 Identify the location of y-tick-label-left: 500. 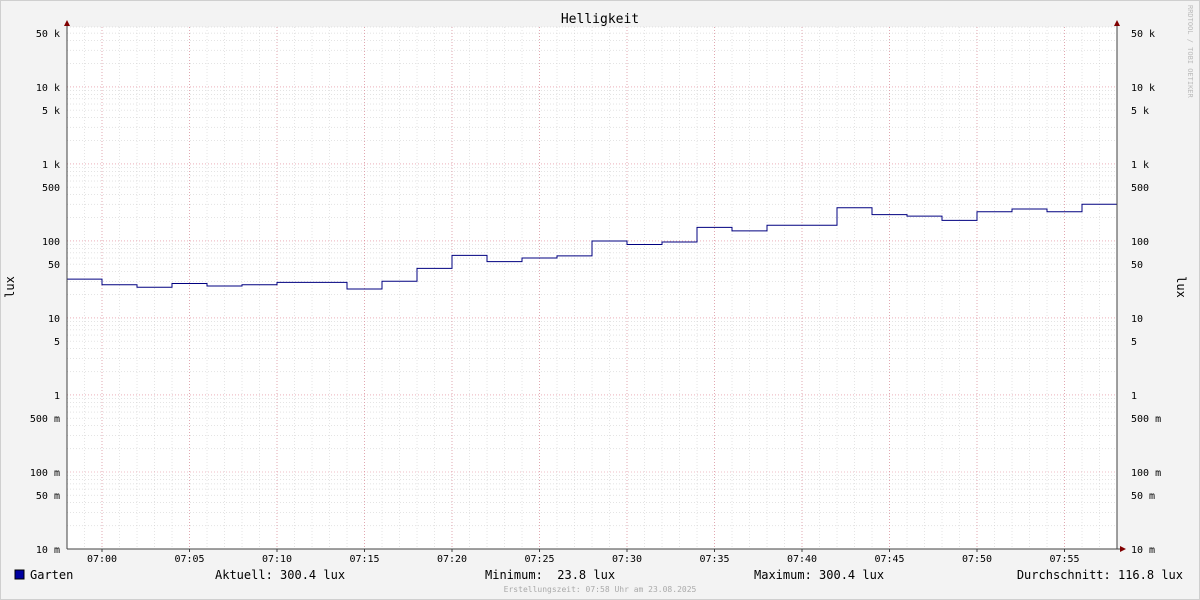
(51, 188).